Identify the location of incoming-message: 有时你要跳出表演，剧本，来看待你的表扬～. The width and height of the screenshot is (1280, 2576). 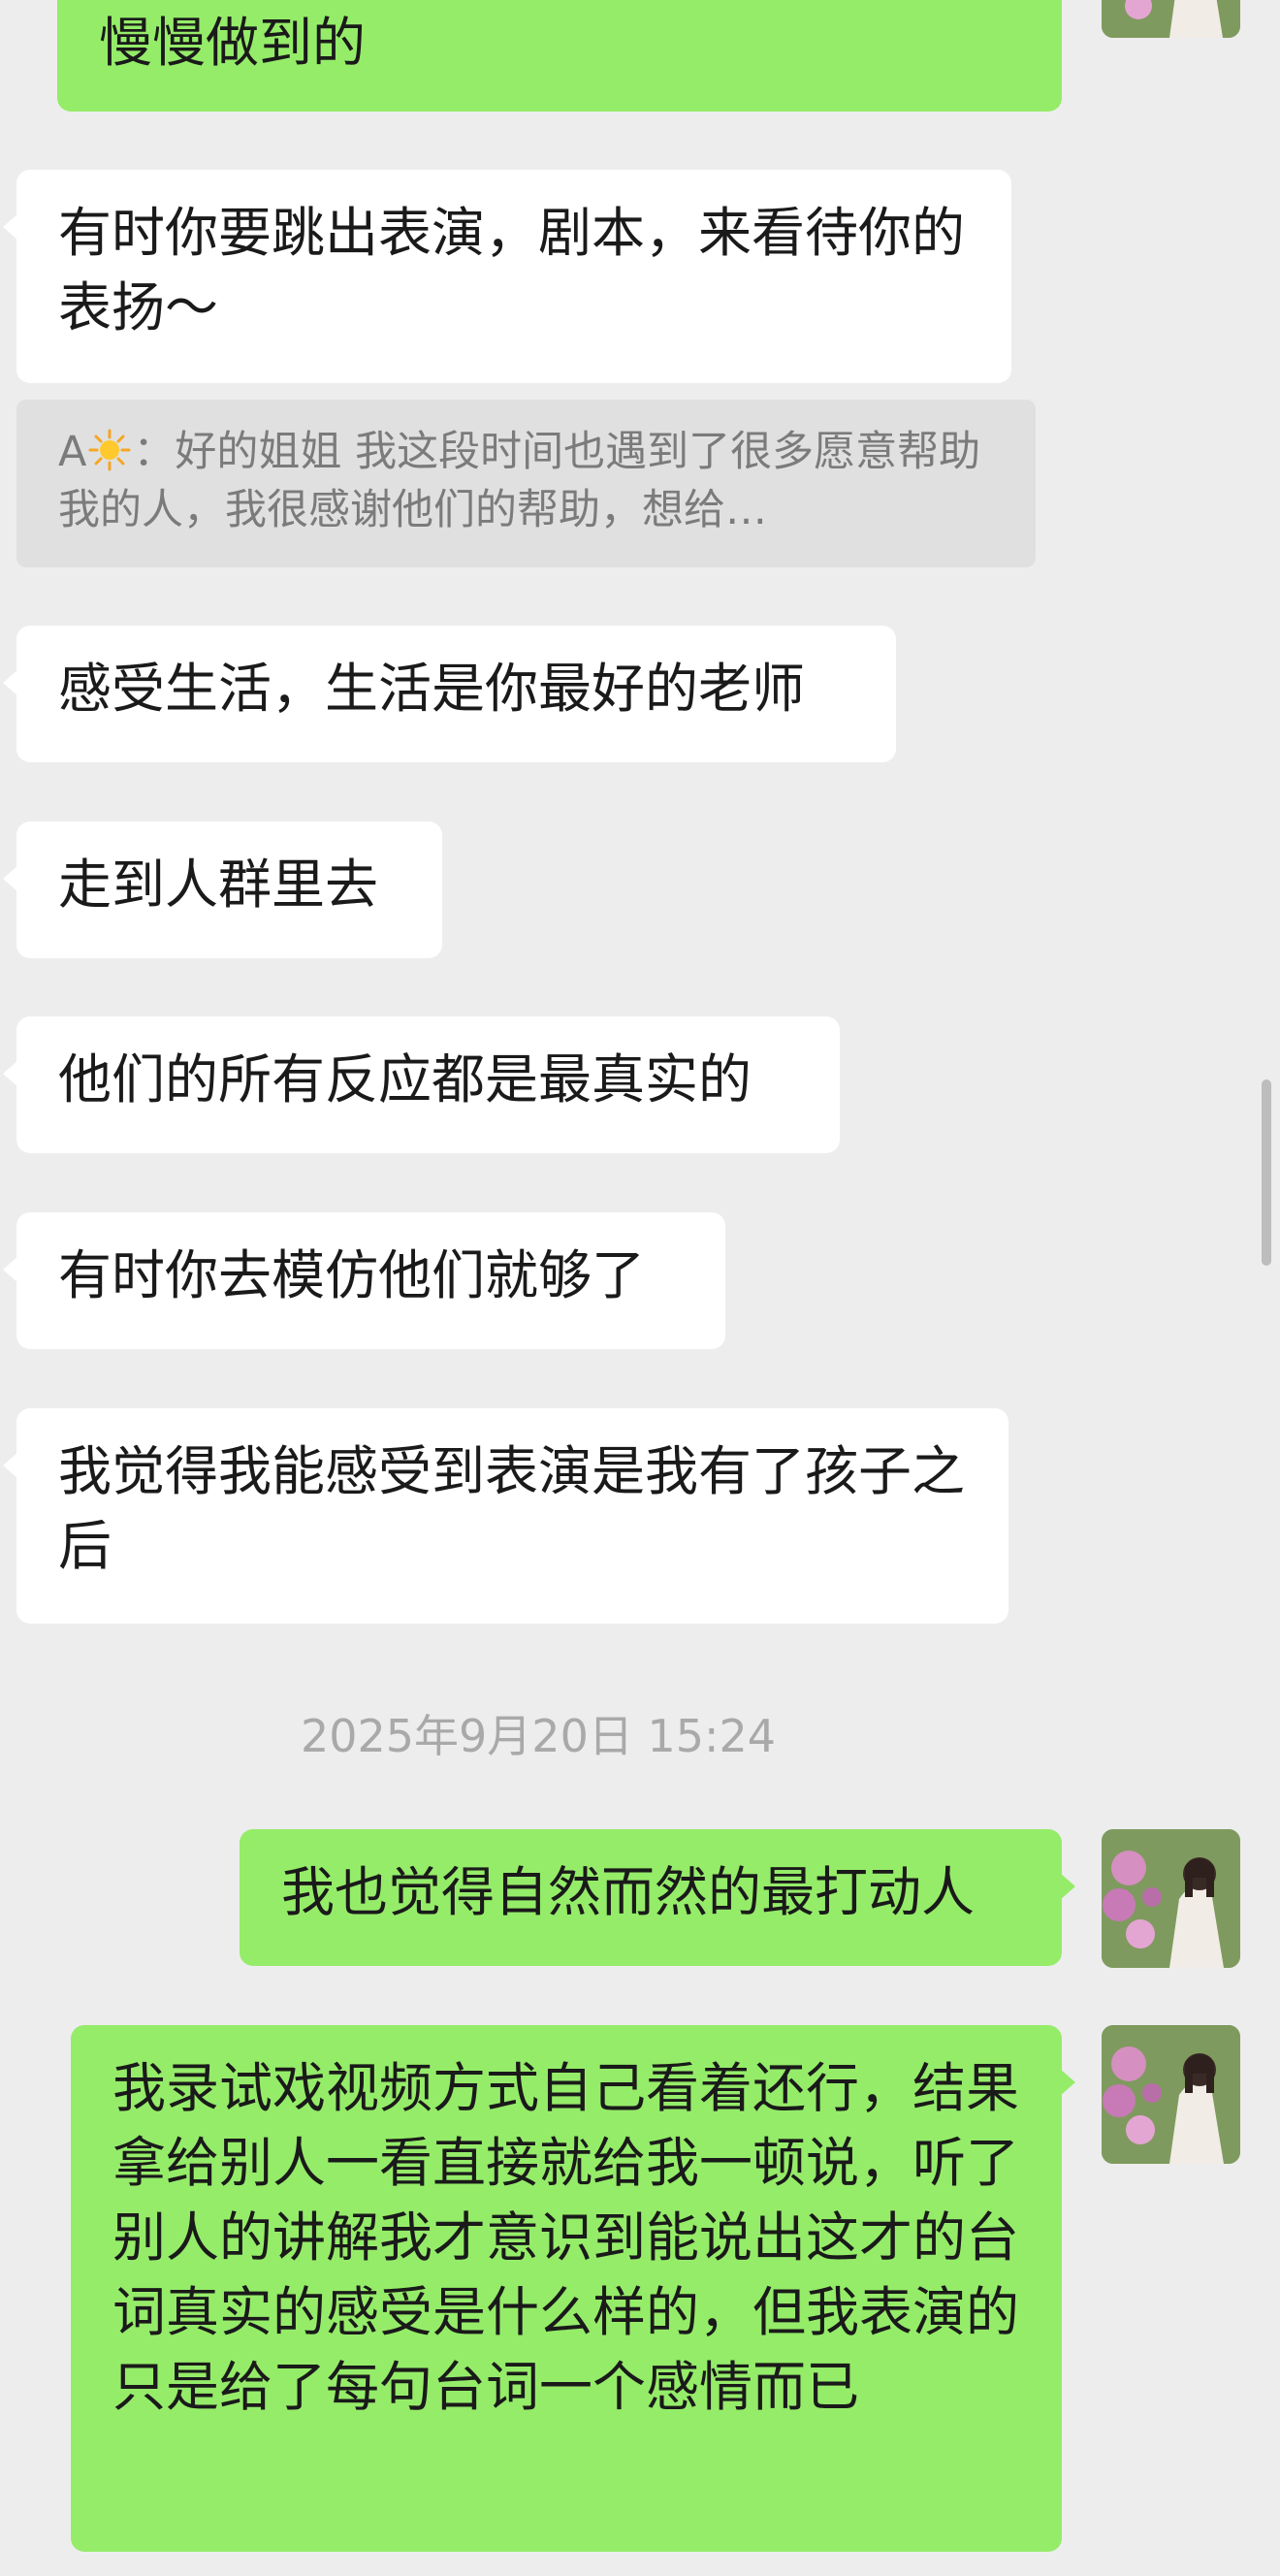
(507, 276).